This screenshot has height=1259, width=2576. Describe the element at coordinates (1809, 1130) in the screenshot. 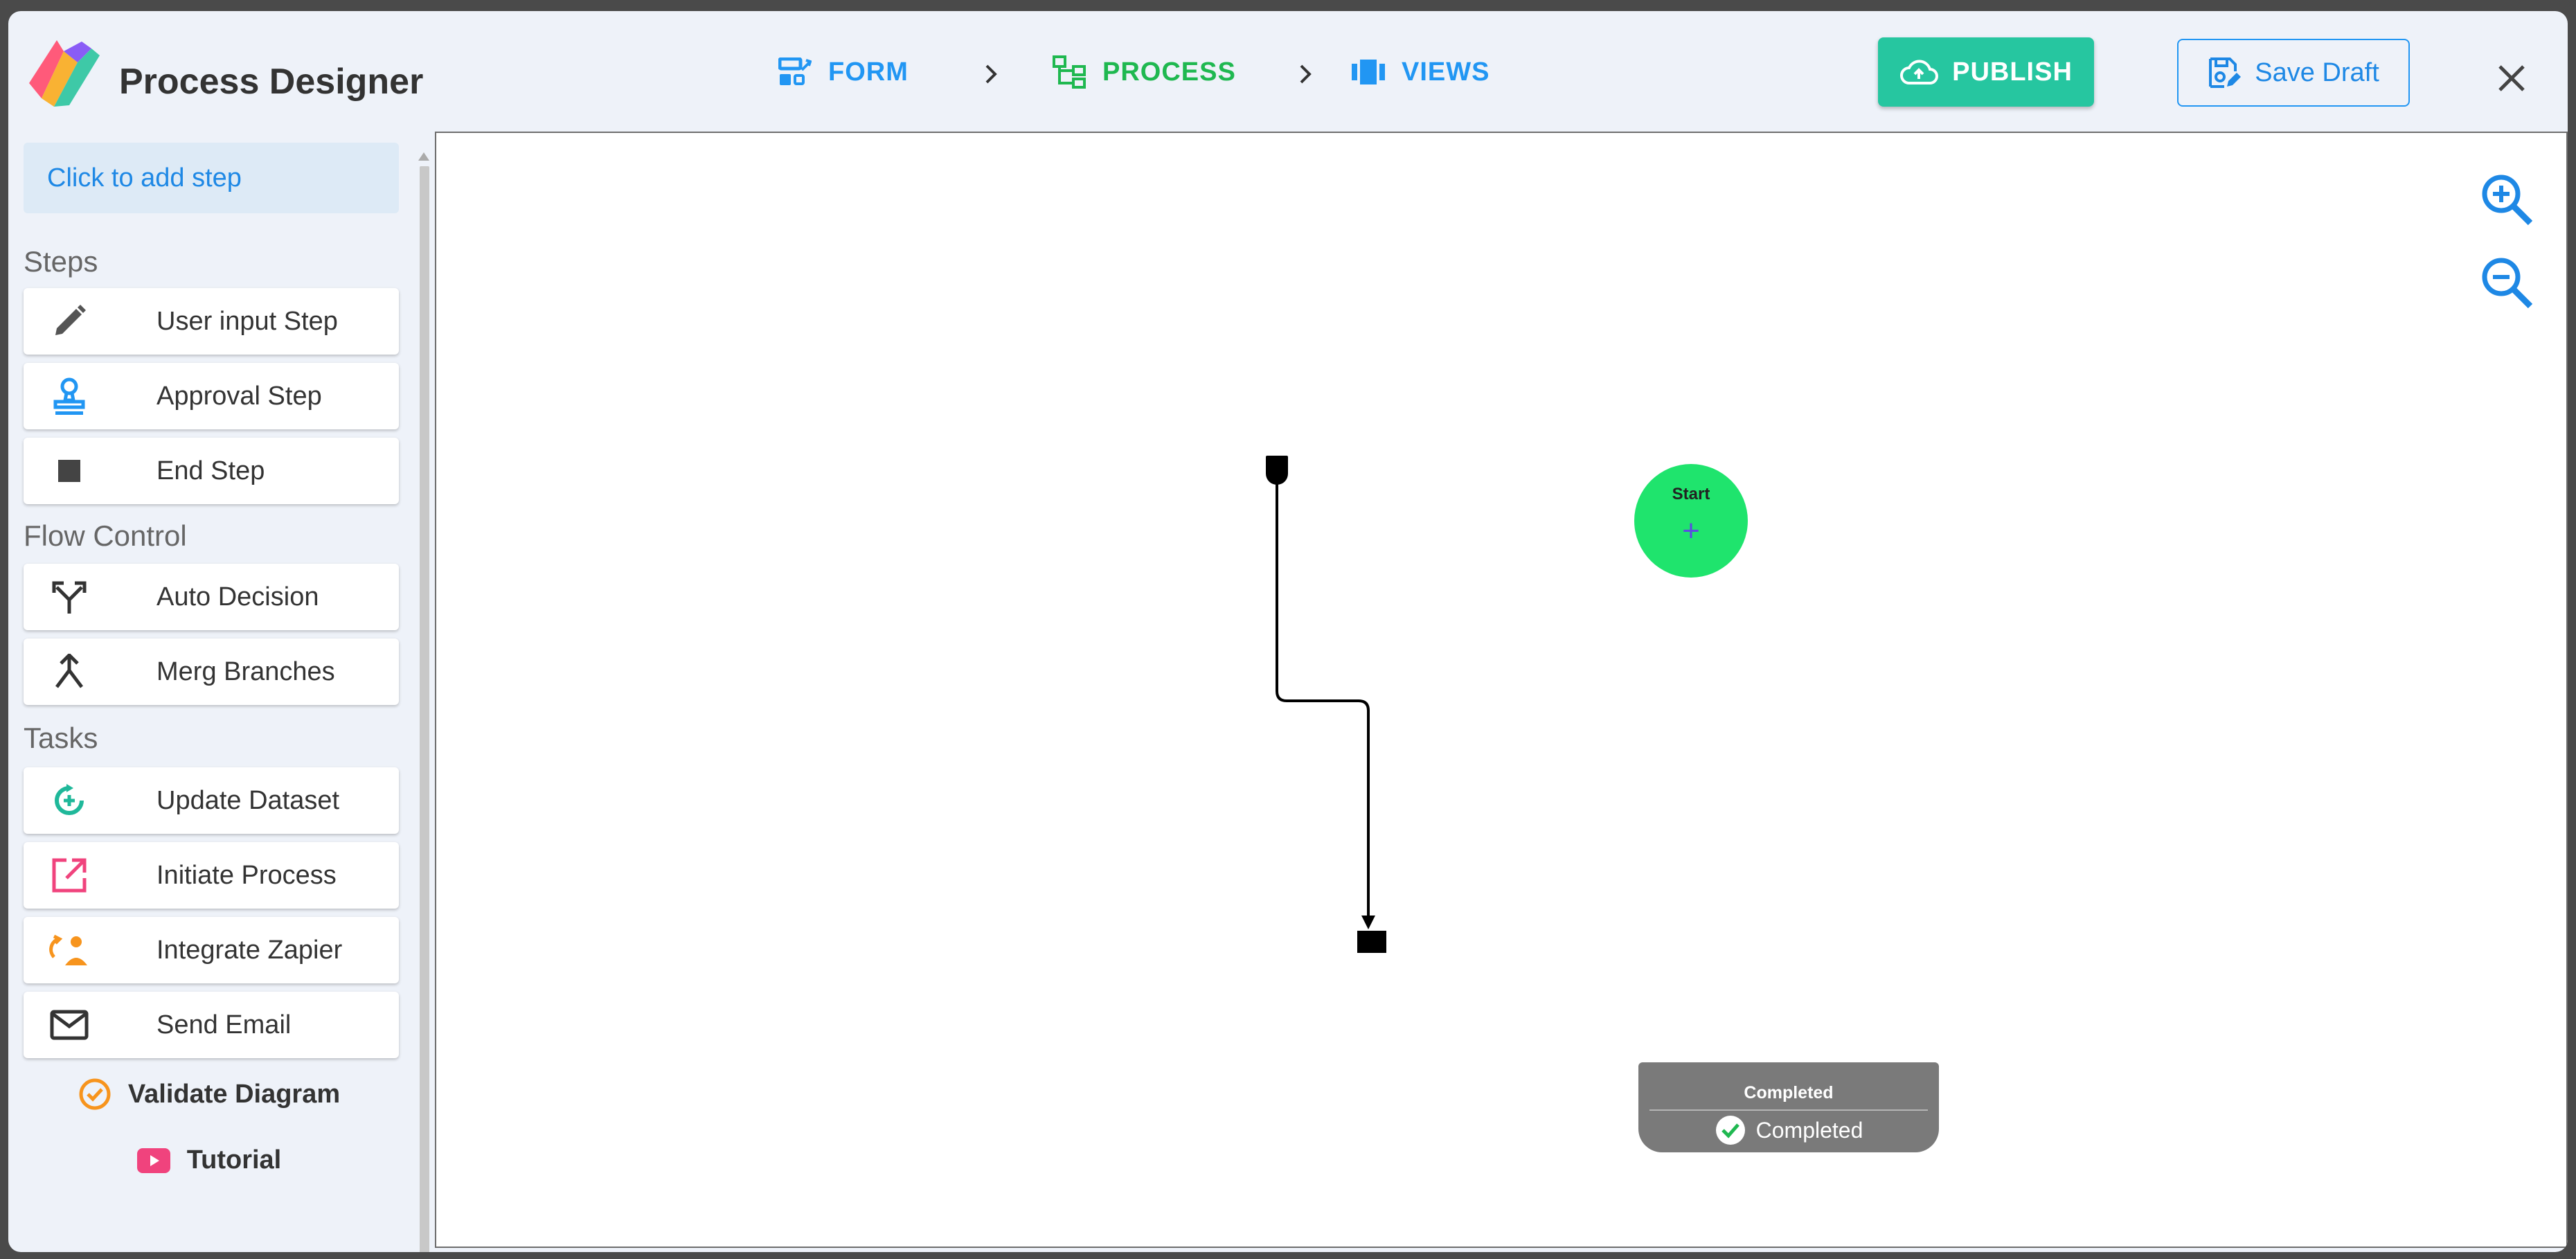

I see `completed-status-label: Completed` at that location.